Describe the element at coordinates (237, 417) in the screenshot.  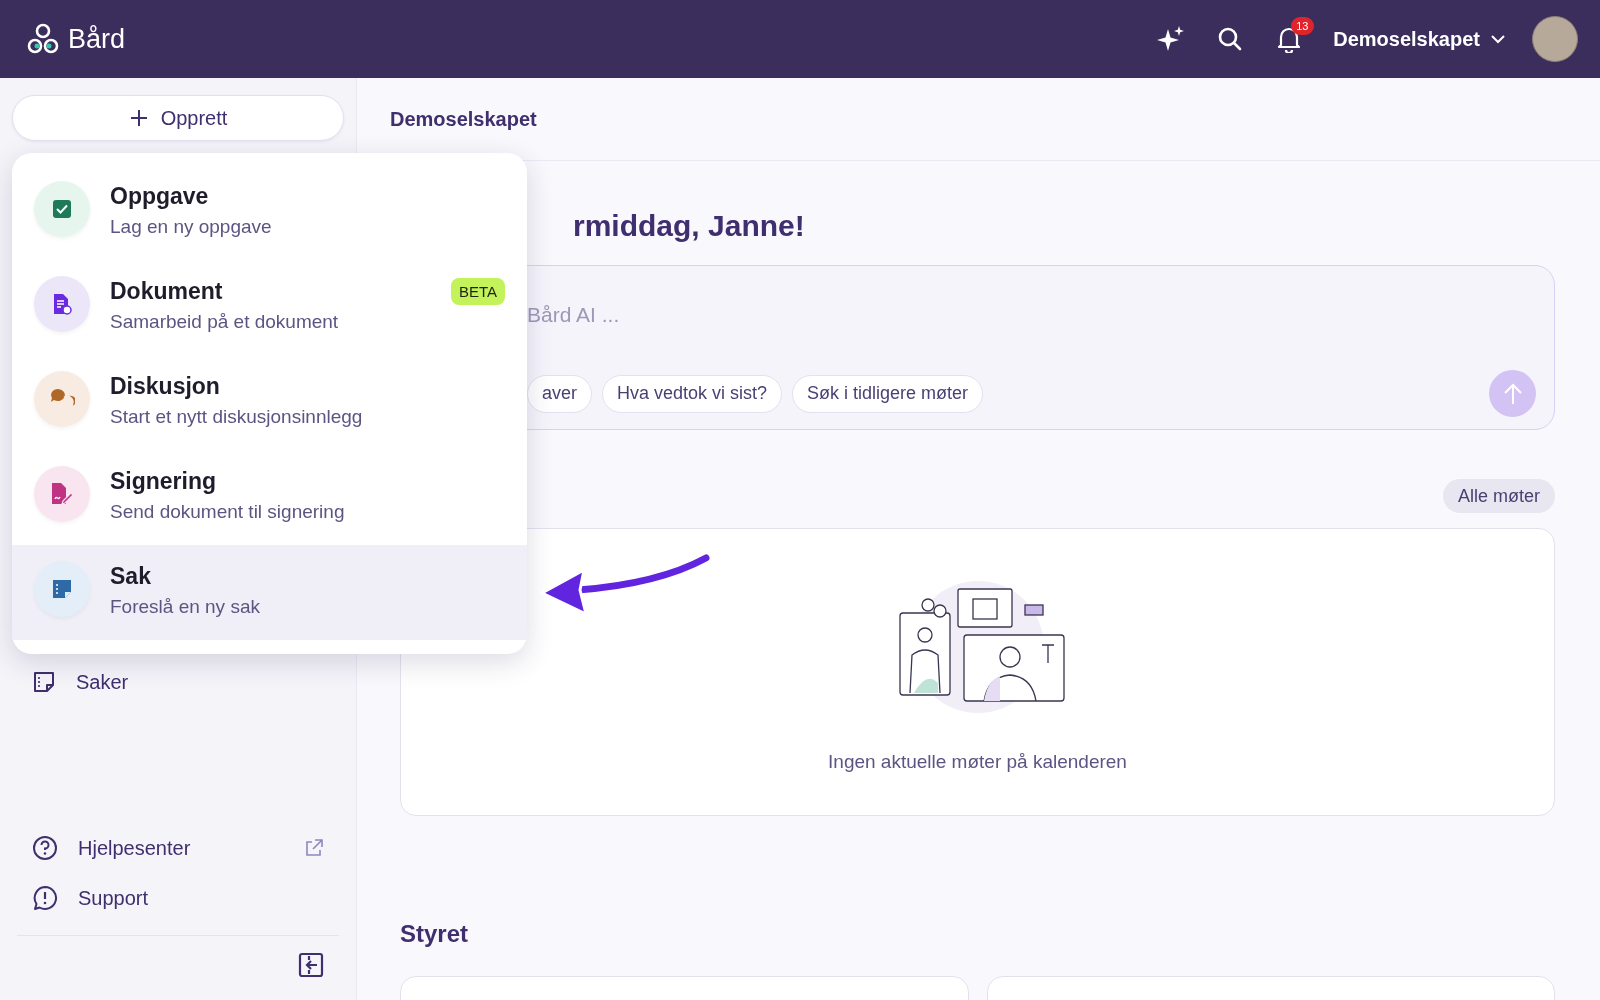
I see `menu-item-description: Start et nytt diskusjonsinnlegg` at that location.